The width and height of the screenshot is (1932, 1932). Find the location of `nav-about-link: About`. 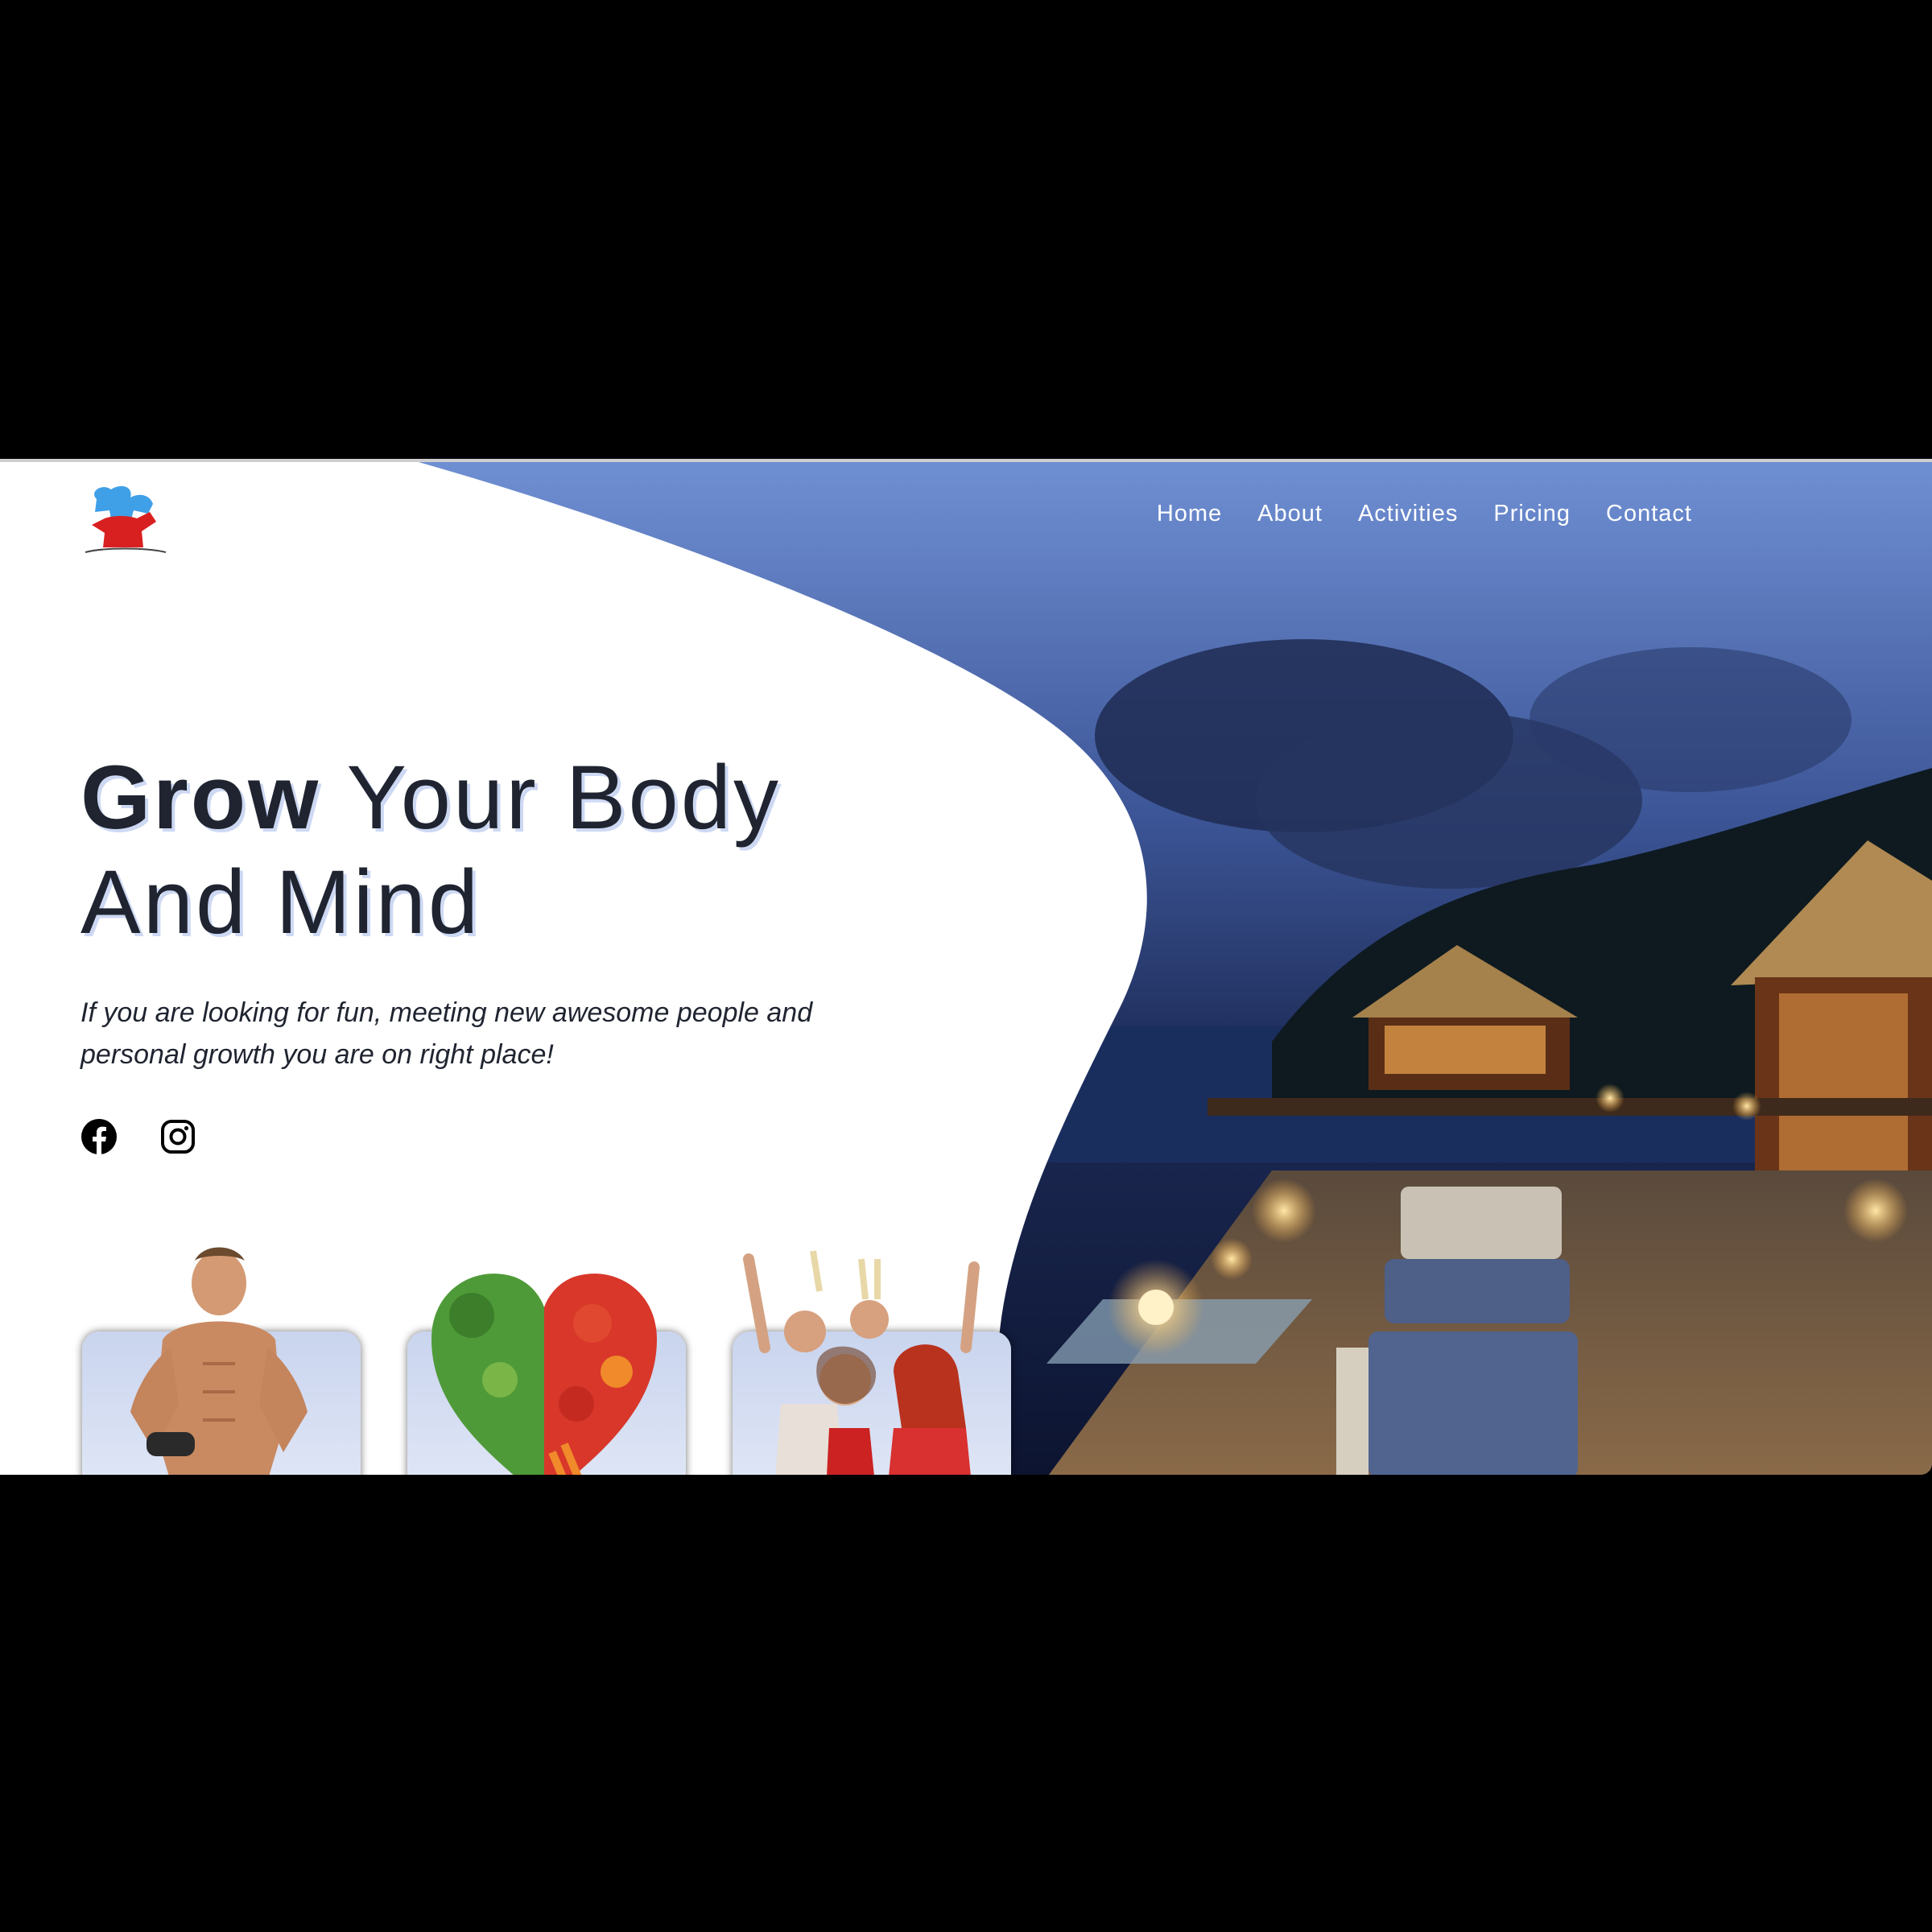

nav-about-link: About is located at coordinates (1290, 514).